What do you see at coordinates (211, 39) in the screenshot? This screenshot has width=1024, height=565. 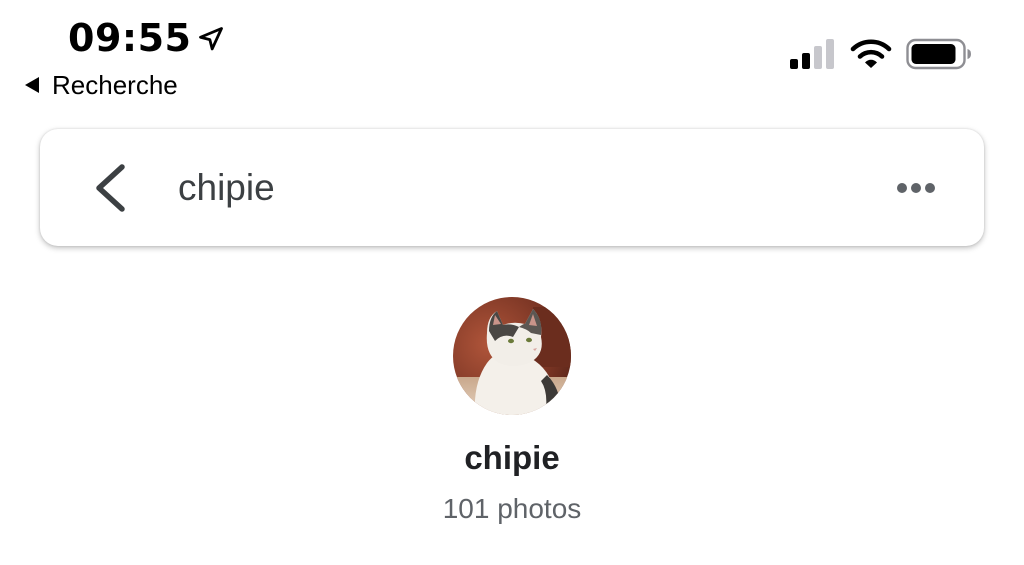 I see `location-arrow-icon` at bounding box center [211, 39].